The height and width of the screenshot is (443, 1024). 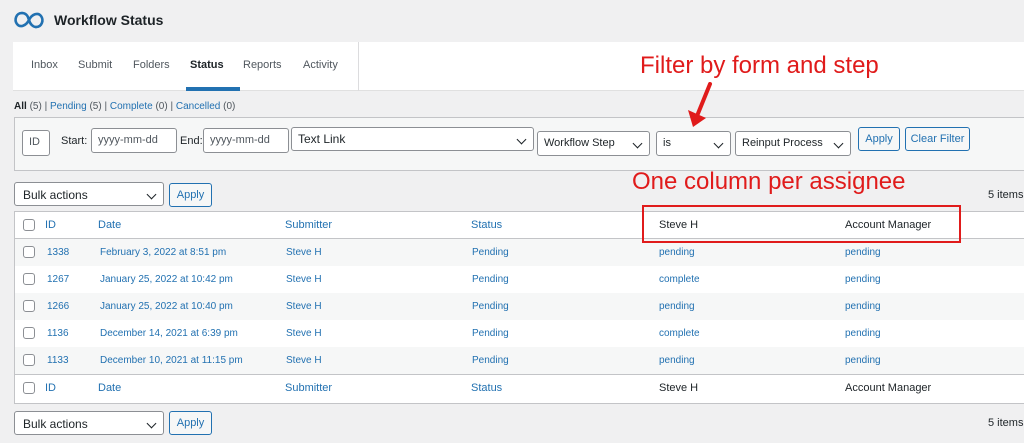 I want to click on entry-date-link: December 10, 2021 at 11:15 pm, so click(x=171, y=360).